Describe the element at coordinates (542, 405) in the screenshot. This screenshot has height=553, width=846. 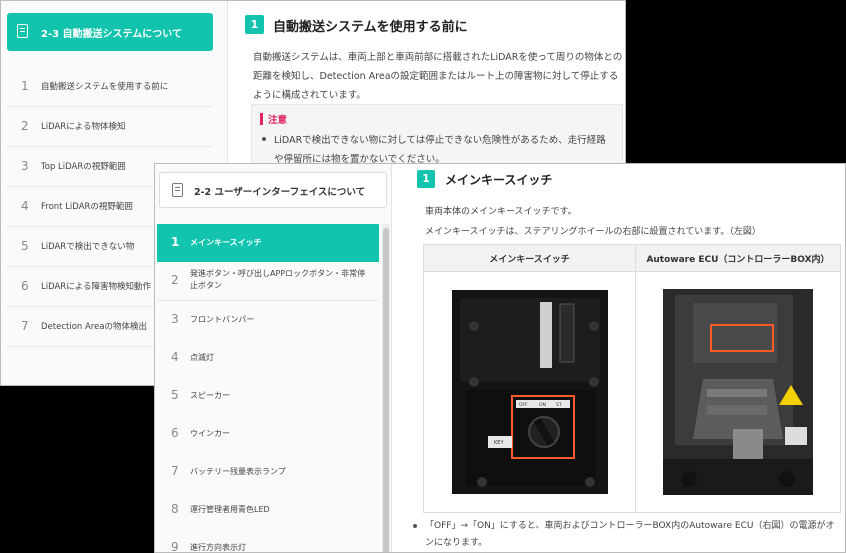
I see `switch-label-on: ON` at that location.